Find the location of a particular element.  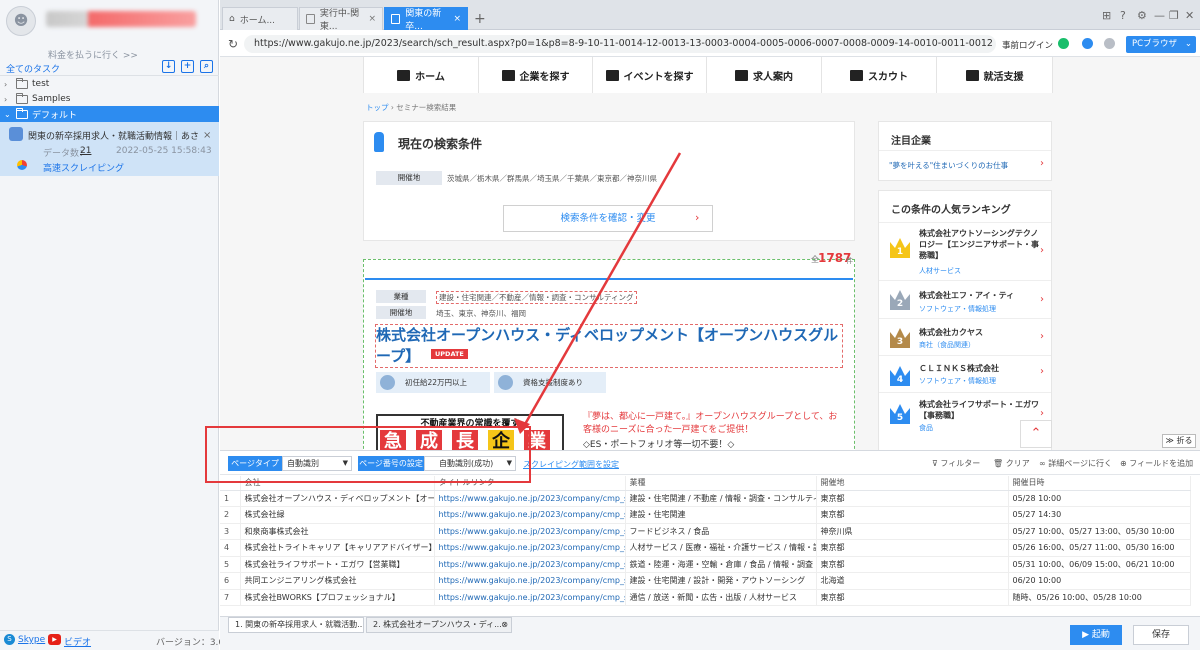

cell-location: 東京都 is located at coordinates (912, 498).